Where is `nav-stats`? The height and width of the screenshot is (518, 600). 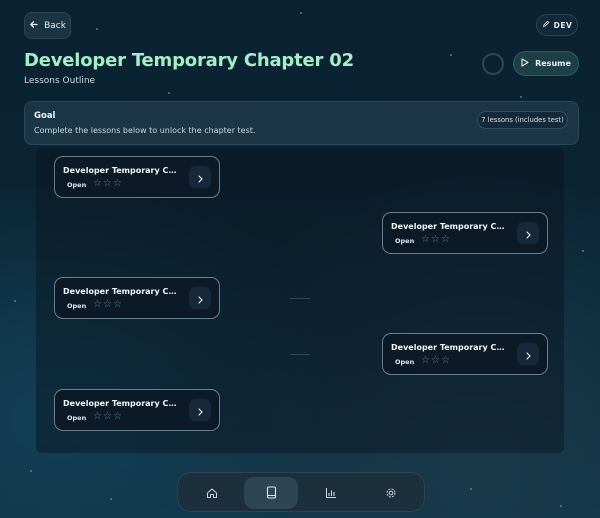
nav-stats is located at coordinates (331, 493).